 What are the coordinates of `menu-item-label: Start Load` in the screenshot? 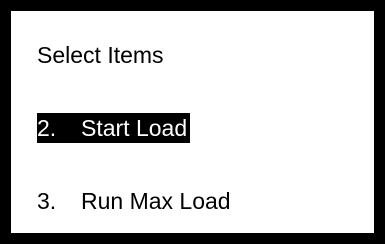 It's located at (134, 128).